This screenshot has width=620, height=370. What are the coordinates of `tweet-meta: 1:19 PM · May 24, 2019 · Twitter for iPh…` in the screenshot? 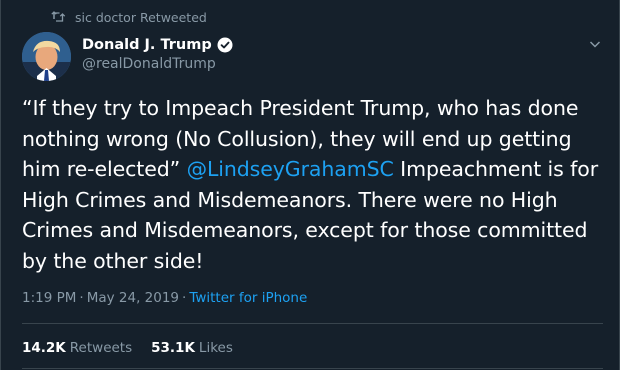 It's located at (164, 298).